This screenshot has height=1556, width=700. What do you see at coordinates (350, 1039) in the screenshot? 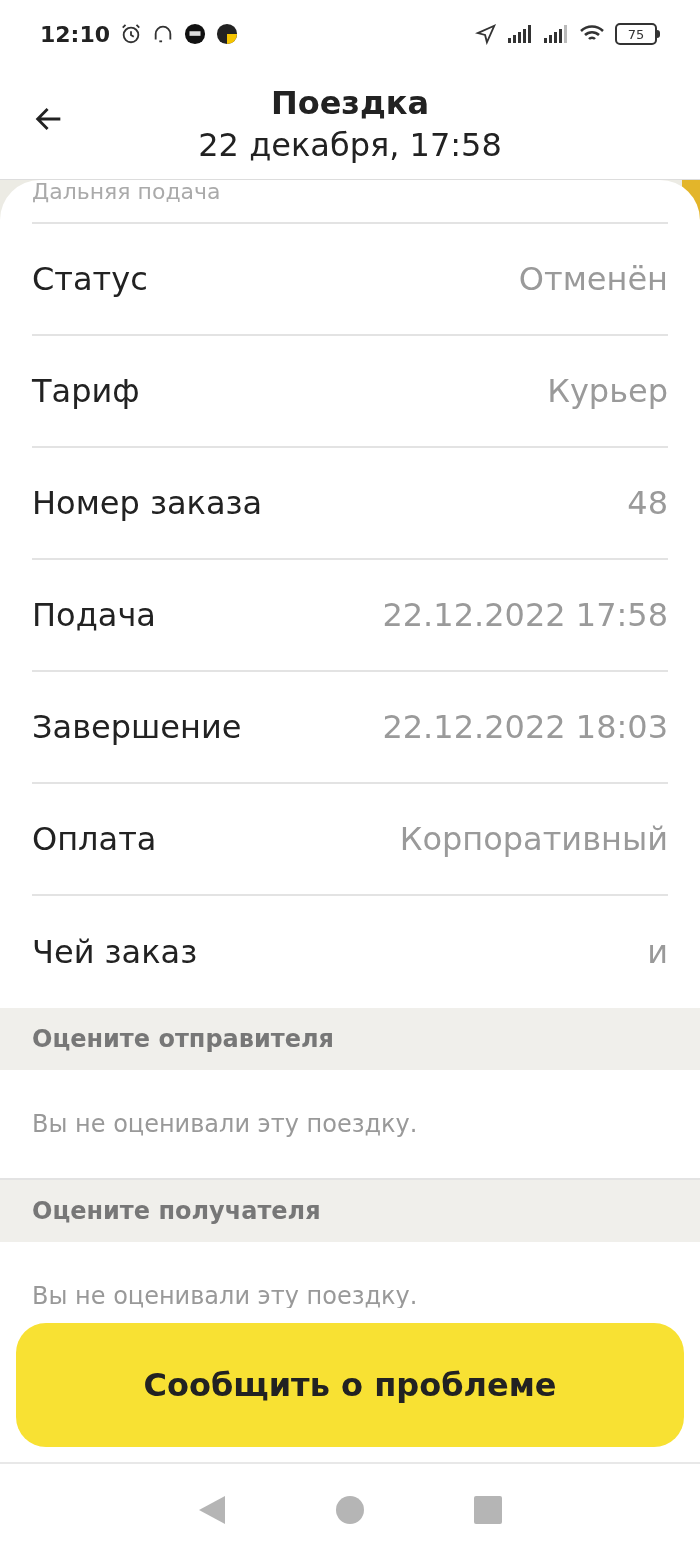
I see `section-header: Оцените отправителя` at bounding box center [350, 1039].